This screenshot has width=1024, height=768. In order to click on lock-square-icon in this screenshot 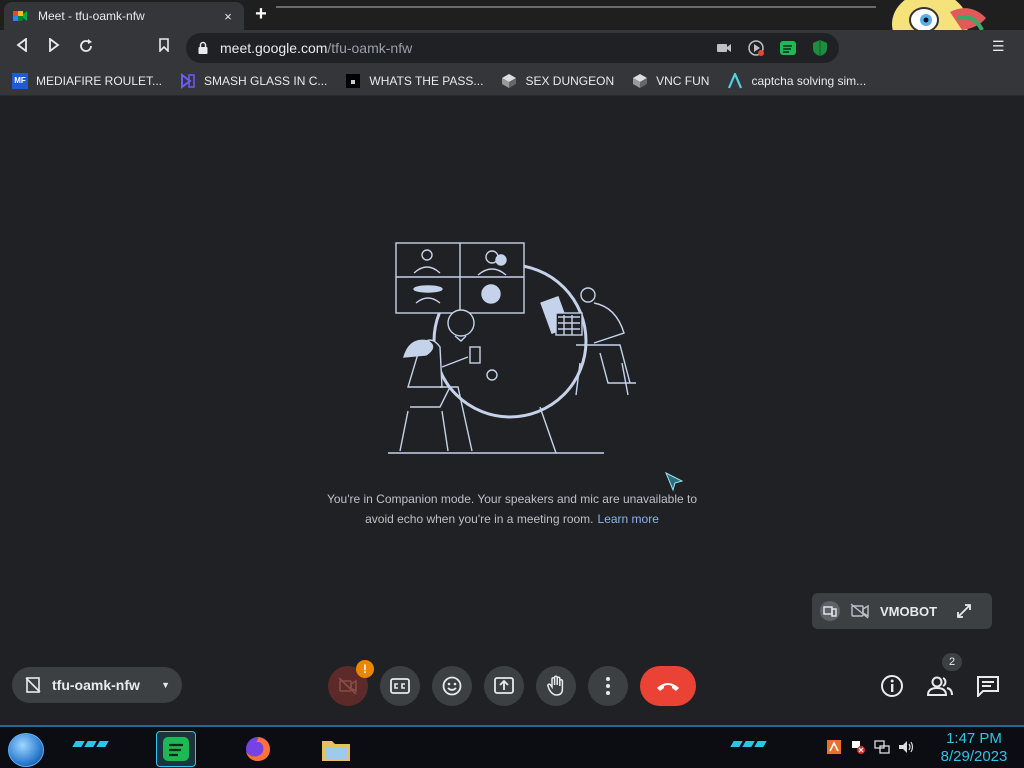, I will do `click(353, 80)`.